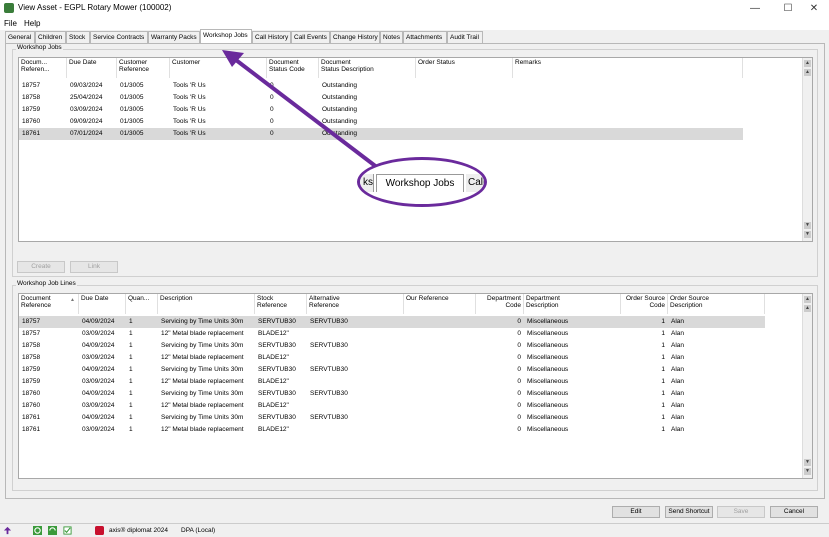 This screenshot has height=537, width=829. I want to click on tab-notes: Notes, so click(391, 37).